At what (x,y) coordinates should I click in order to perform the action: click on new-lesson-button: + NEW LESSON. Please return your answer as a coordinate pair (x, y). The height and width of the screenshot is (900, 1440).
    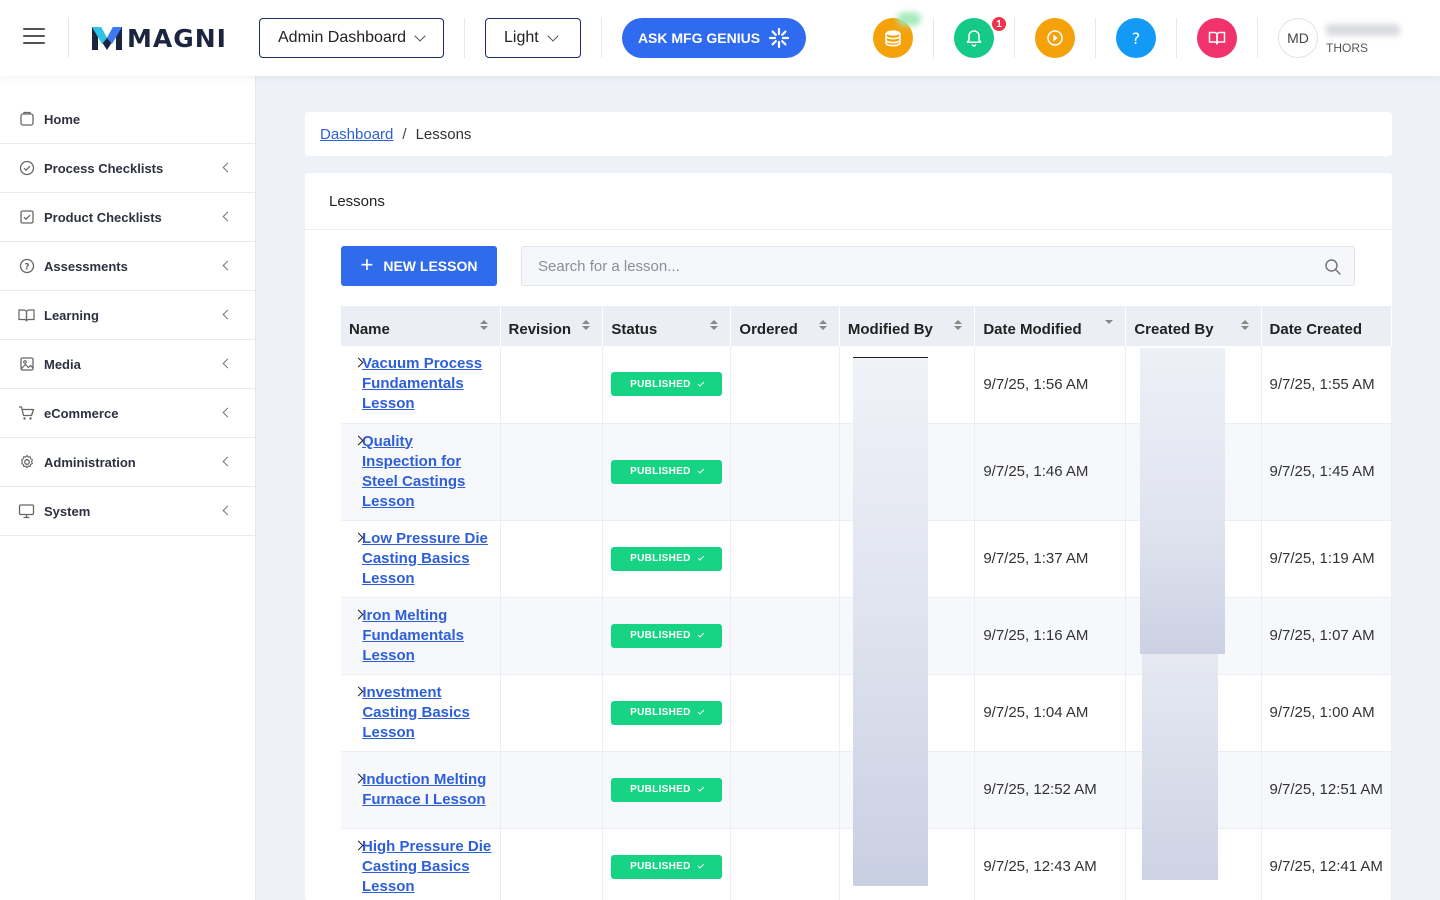
    Looking at the image, I should click on (419, 266).